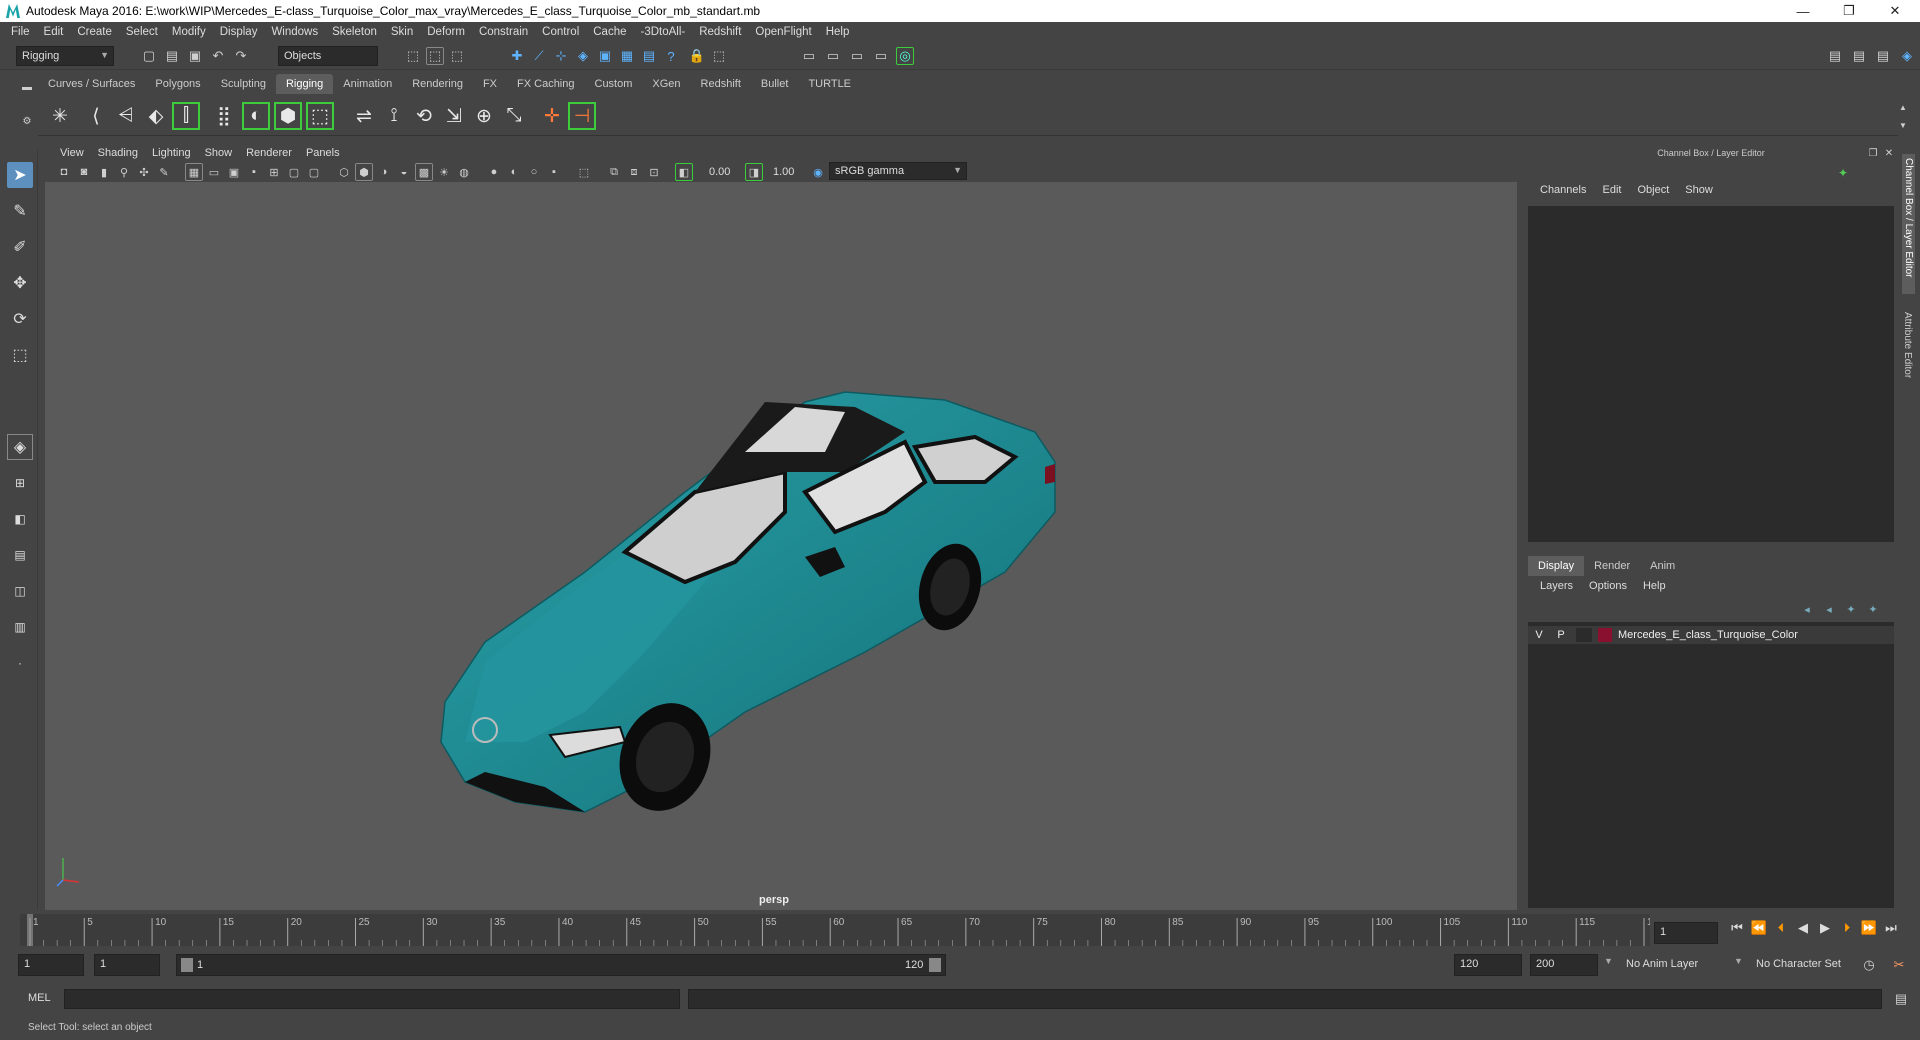 The image size is (1920, 1040). What do you see at coordinates (219, 153) in the screenshot?
I see `vp-menu-show: Show` at bounding box center [219, 153].